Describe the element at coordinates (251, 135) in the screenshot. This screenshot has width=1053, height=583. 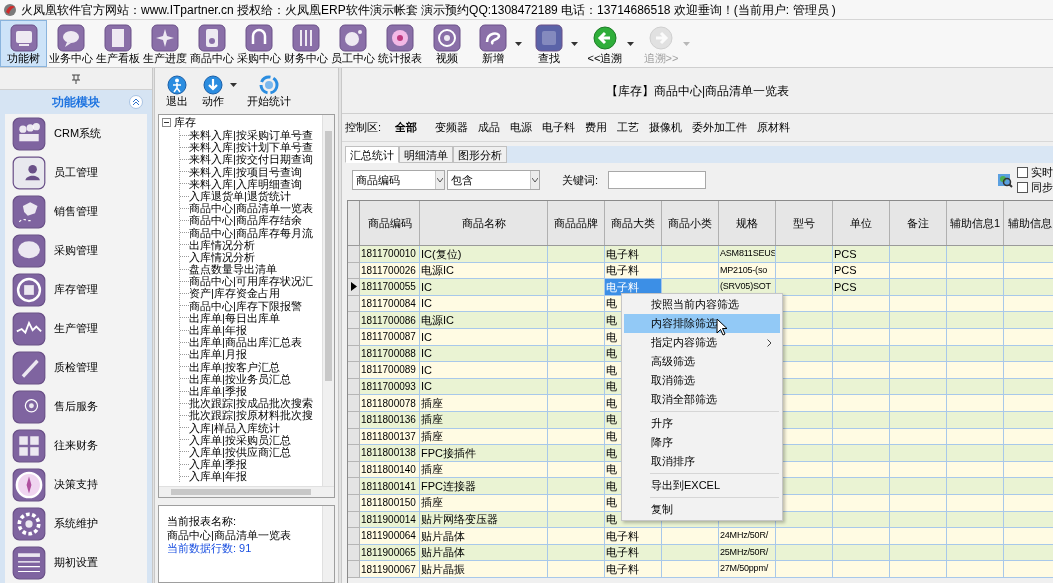
I see `tree-item: 来料入库|按采购订单号查` at that location.